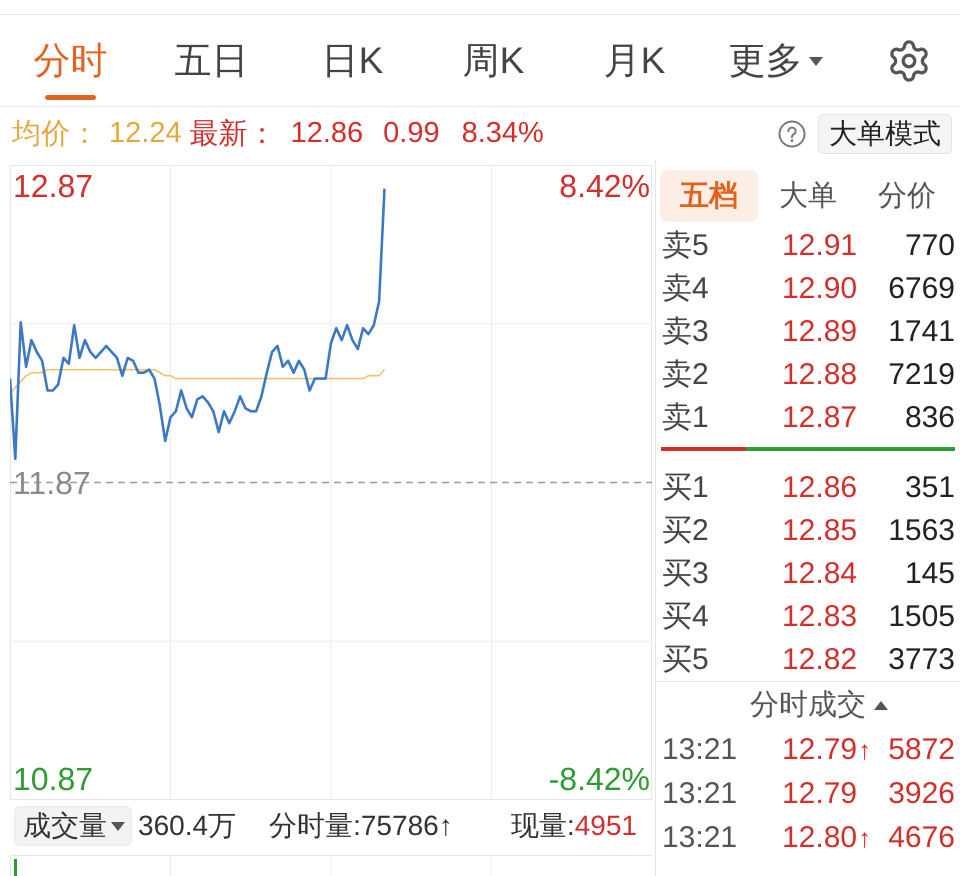 The width and height of the screenshot is (960, 876). Describe the element at coordinates (686, 531) in the screenshot. I see `bid-label: 买2` at that location.